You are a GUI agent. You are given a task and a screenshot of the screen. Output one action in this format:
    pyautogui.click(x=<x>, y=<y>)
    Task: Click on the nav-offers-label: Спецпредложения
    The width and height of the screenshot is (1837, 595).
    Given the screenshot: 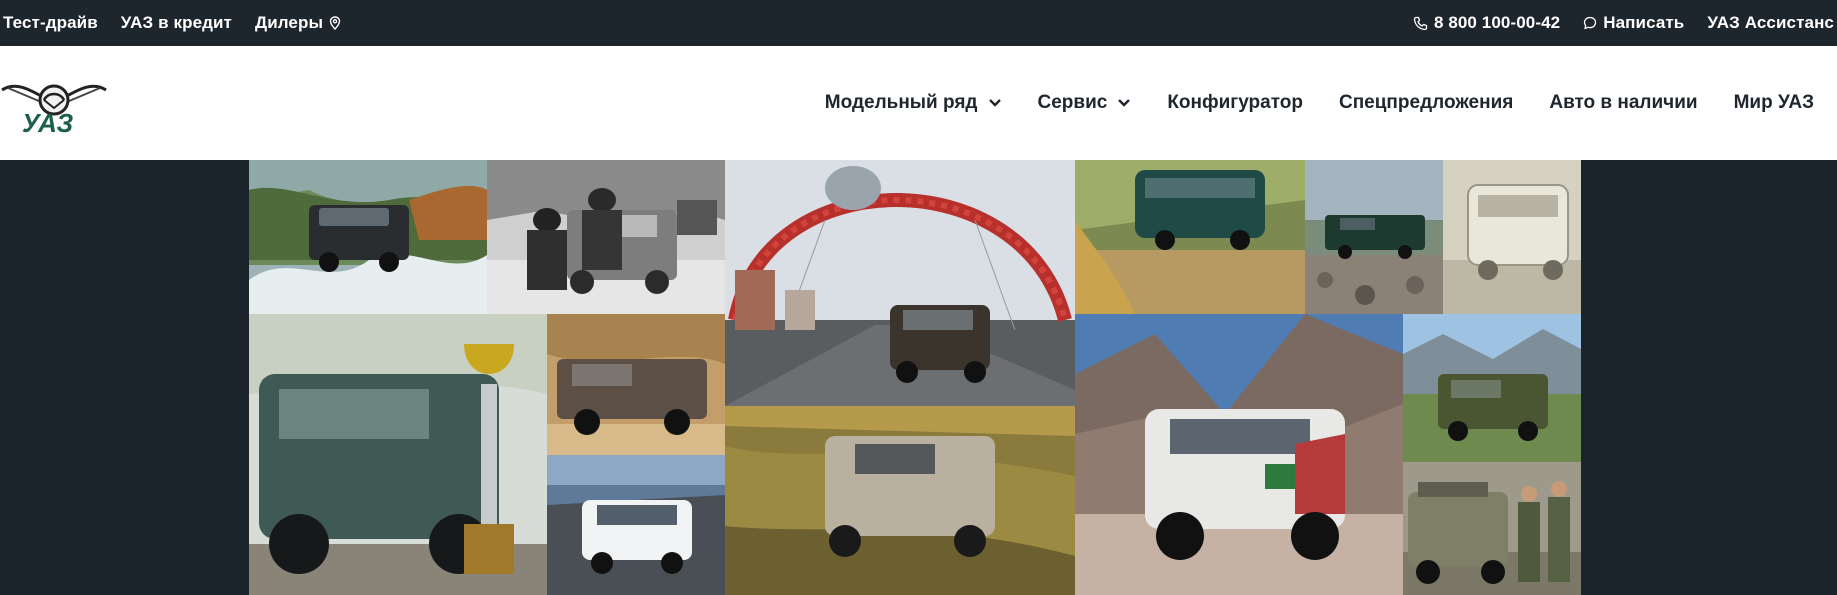 What is the action you would take?
    pyautogui.click(x=1426, y=102)
    